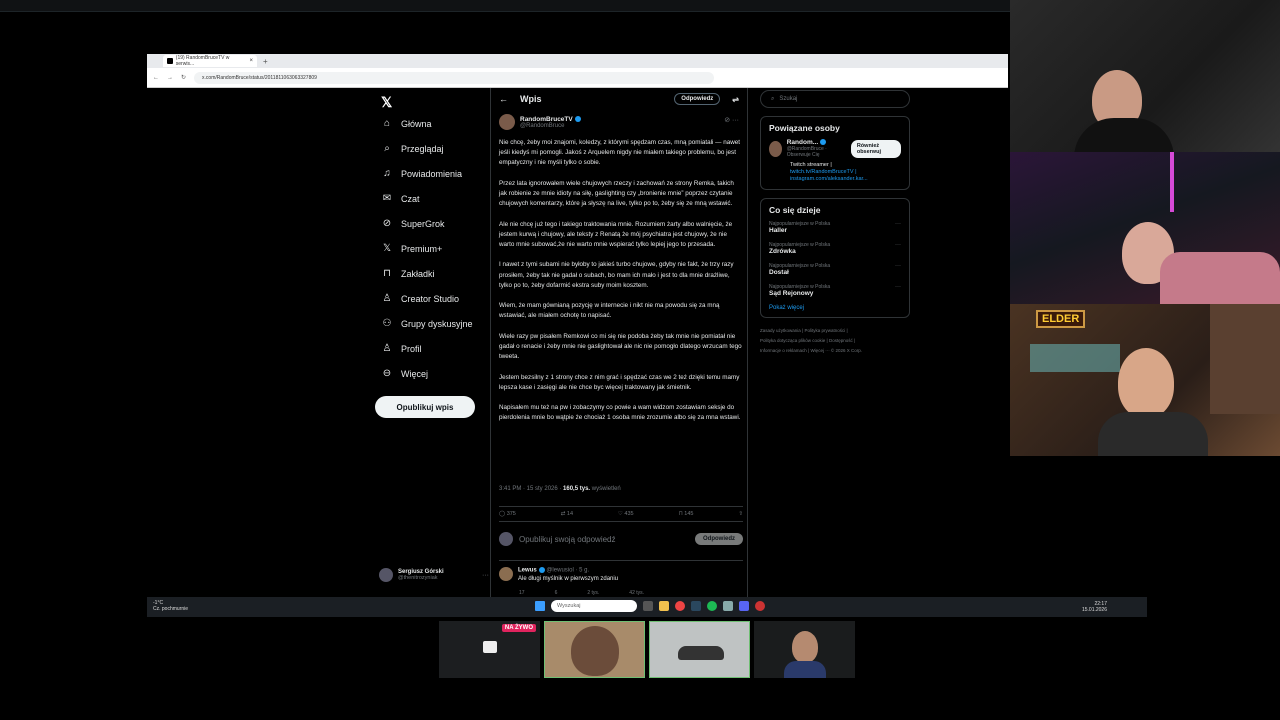 This screenshot has height=720, width=1280. What do you see at coordinates (507, 514) in the screenshot?
I see `reply-action: ◯ 375` at bounding box center [507, 514].